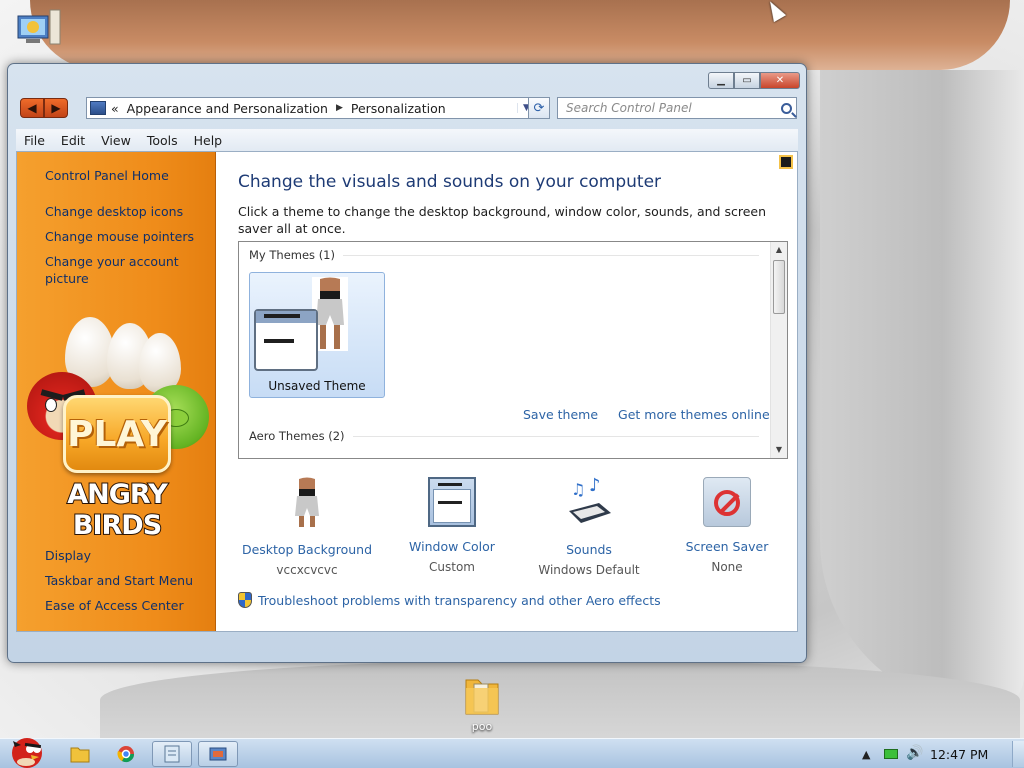 This screenshot has width=1024, height=768. I want to click on refresh-icon: ⟳, so click(539, 108).